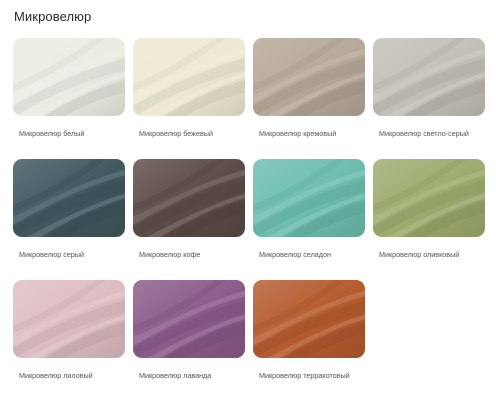  What do you see at coordinates (71, 376) in the screenshot?
I see `swatch-label: Микровелюр лиловый` at bounding box center [71, 376].